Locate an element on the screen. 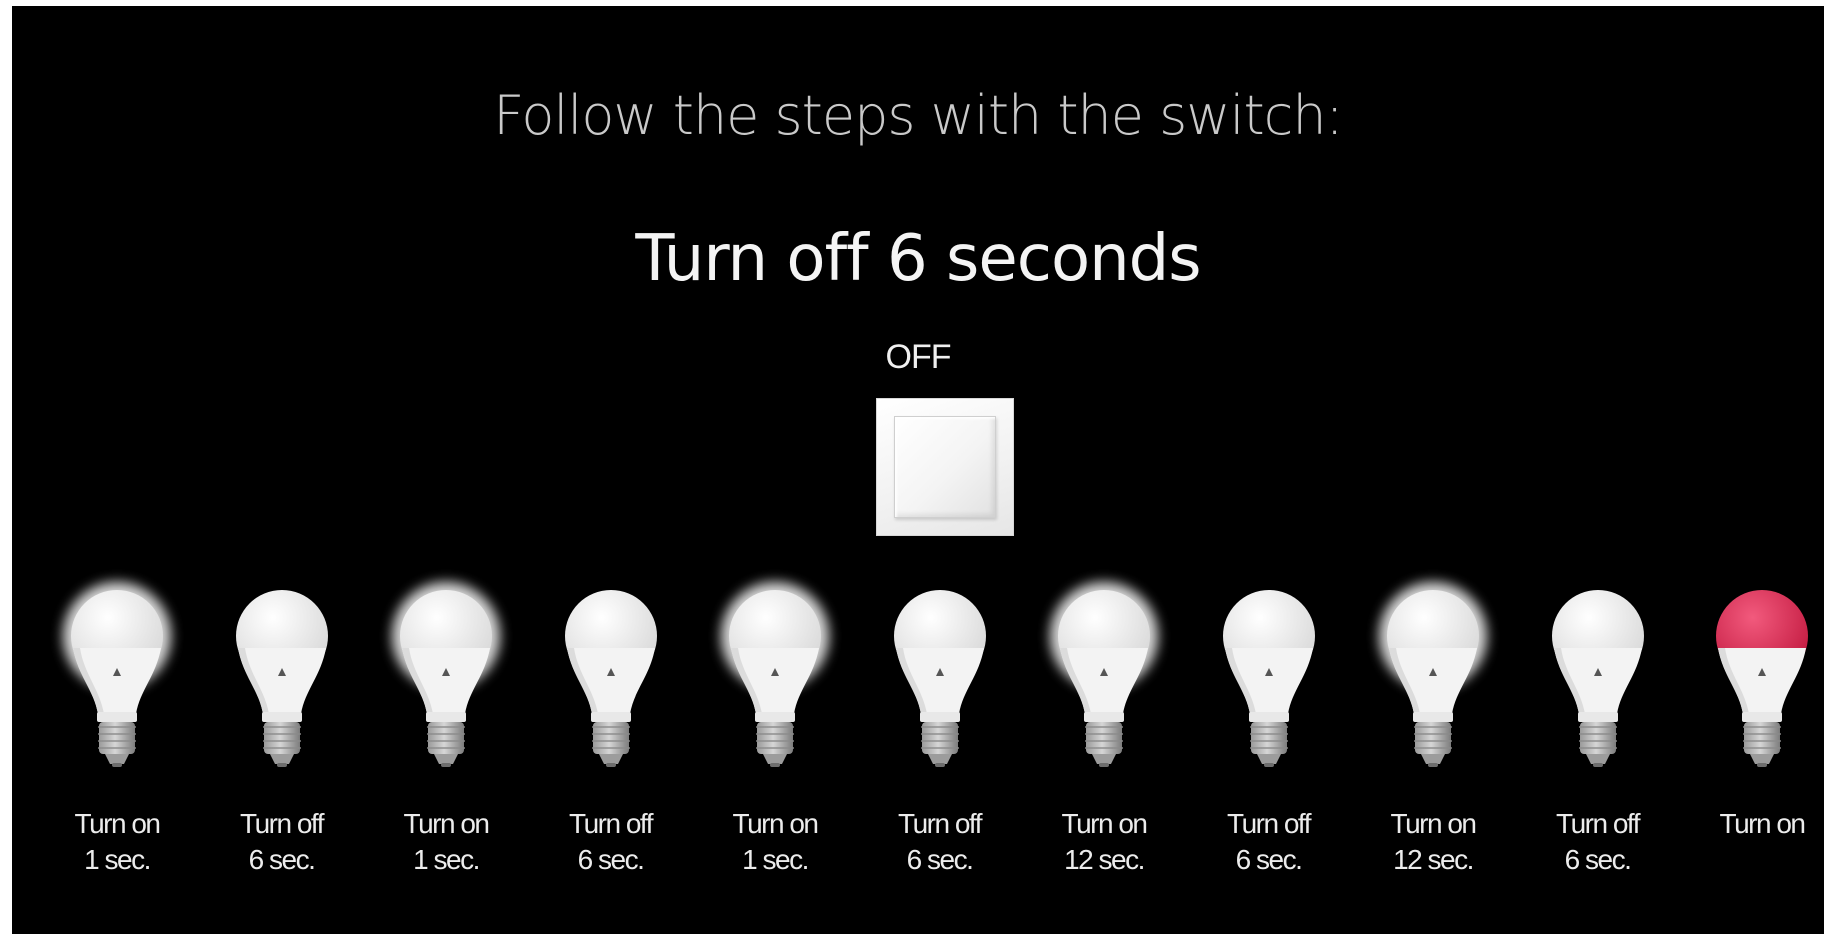 This screenshot has width=1824, height=934. switch-rocker is located at coordinates (945, 467).